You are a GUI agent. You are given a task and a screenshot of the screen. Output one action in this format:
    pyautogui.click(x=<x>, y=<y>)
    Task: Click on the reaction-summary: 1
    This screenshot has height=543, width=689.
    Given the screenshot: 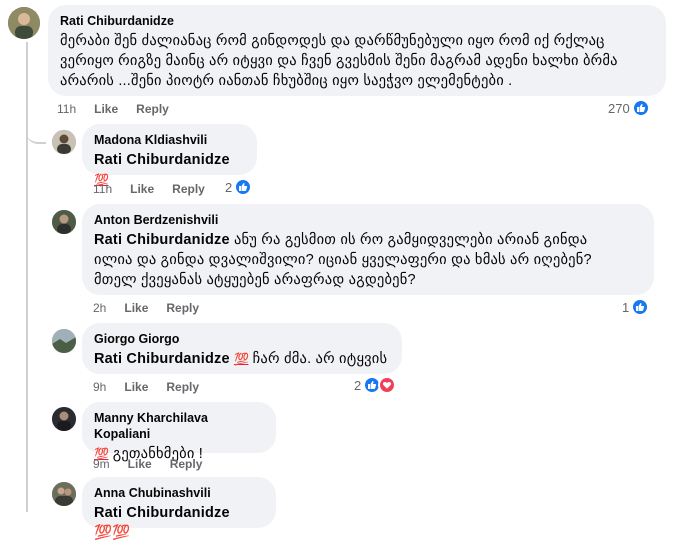 What is the action you would take?
    pyautogui.click(x=636, y=307)
    